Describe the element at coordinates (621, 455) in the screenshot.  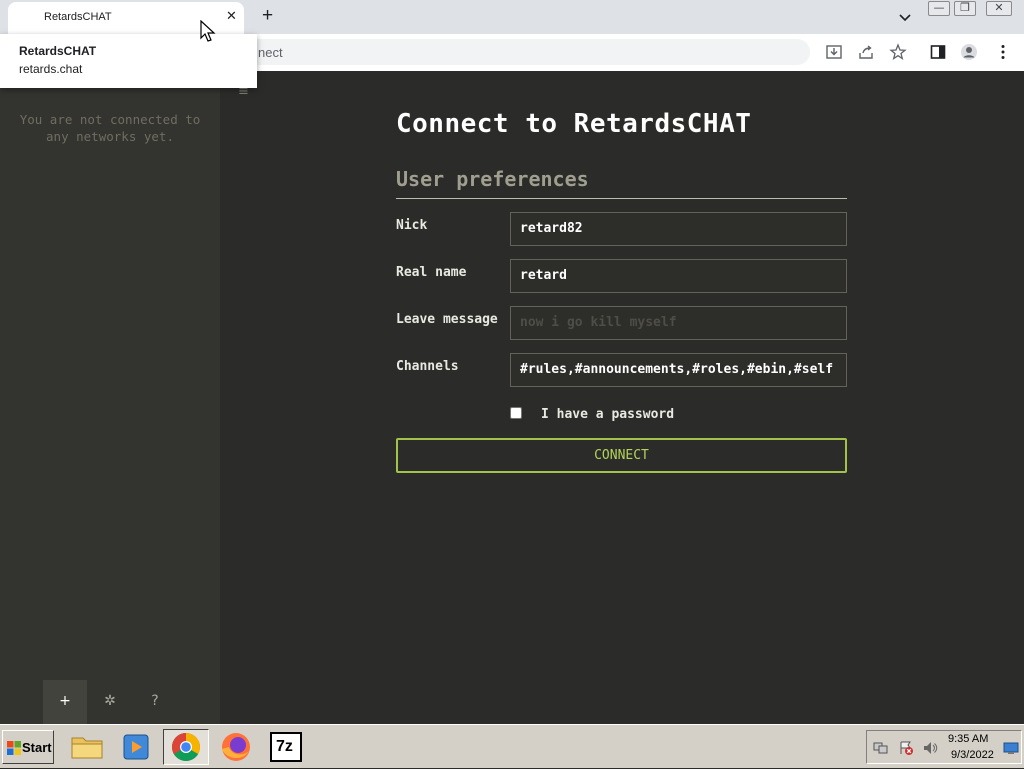
I see `connect-button: CONNECT` at that location.